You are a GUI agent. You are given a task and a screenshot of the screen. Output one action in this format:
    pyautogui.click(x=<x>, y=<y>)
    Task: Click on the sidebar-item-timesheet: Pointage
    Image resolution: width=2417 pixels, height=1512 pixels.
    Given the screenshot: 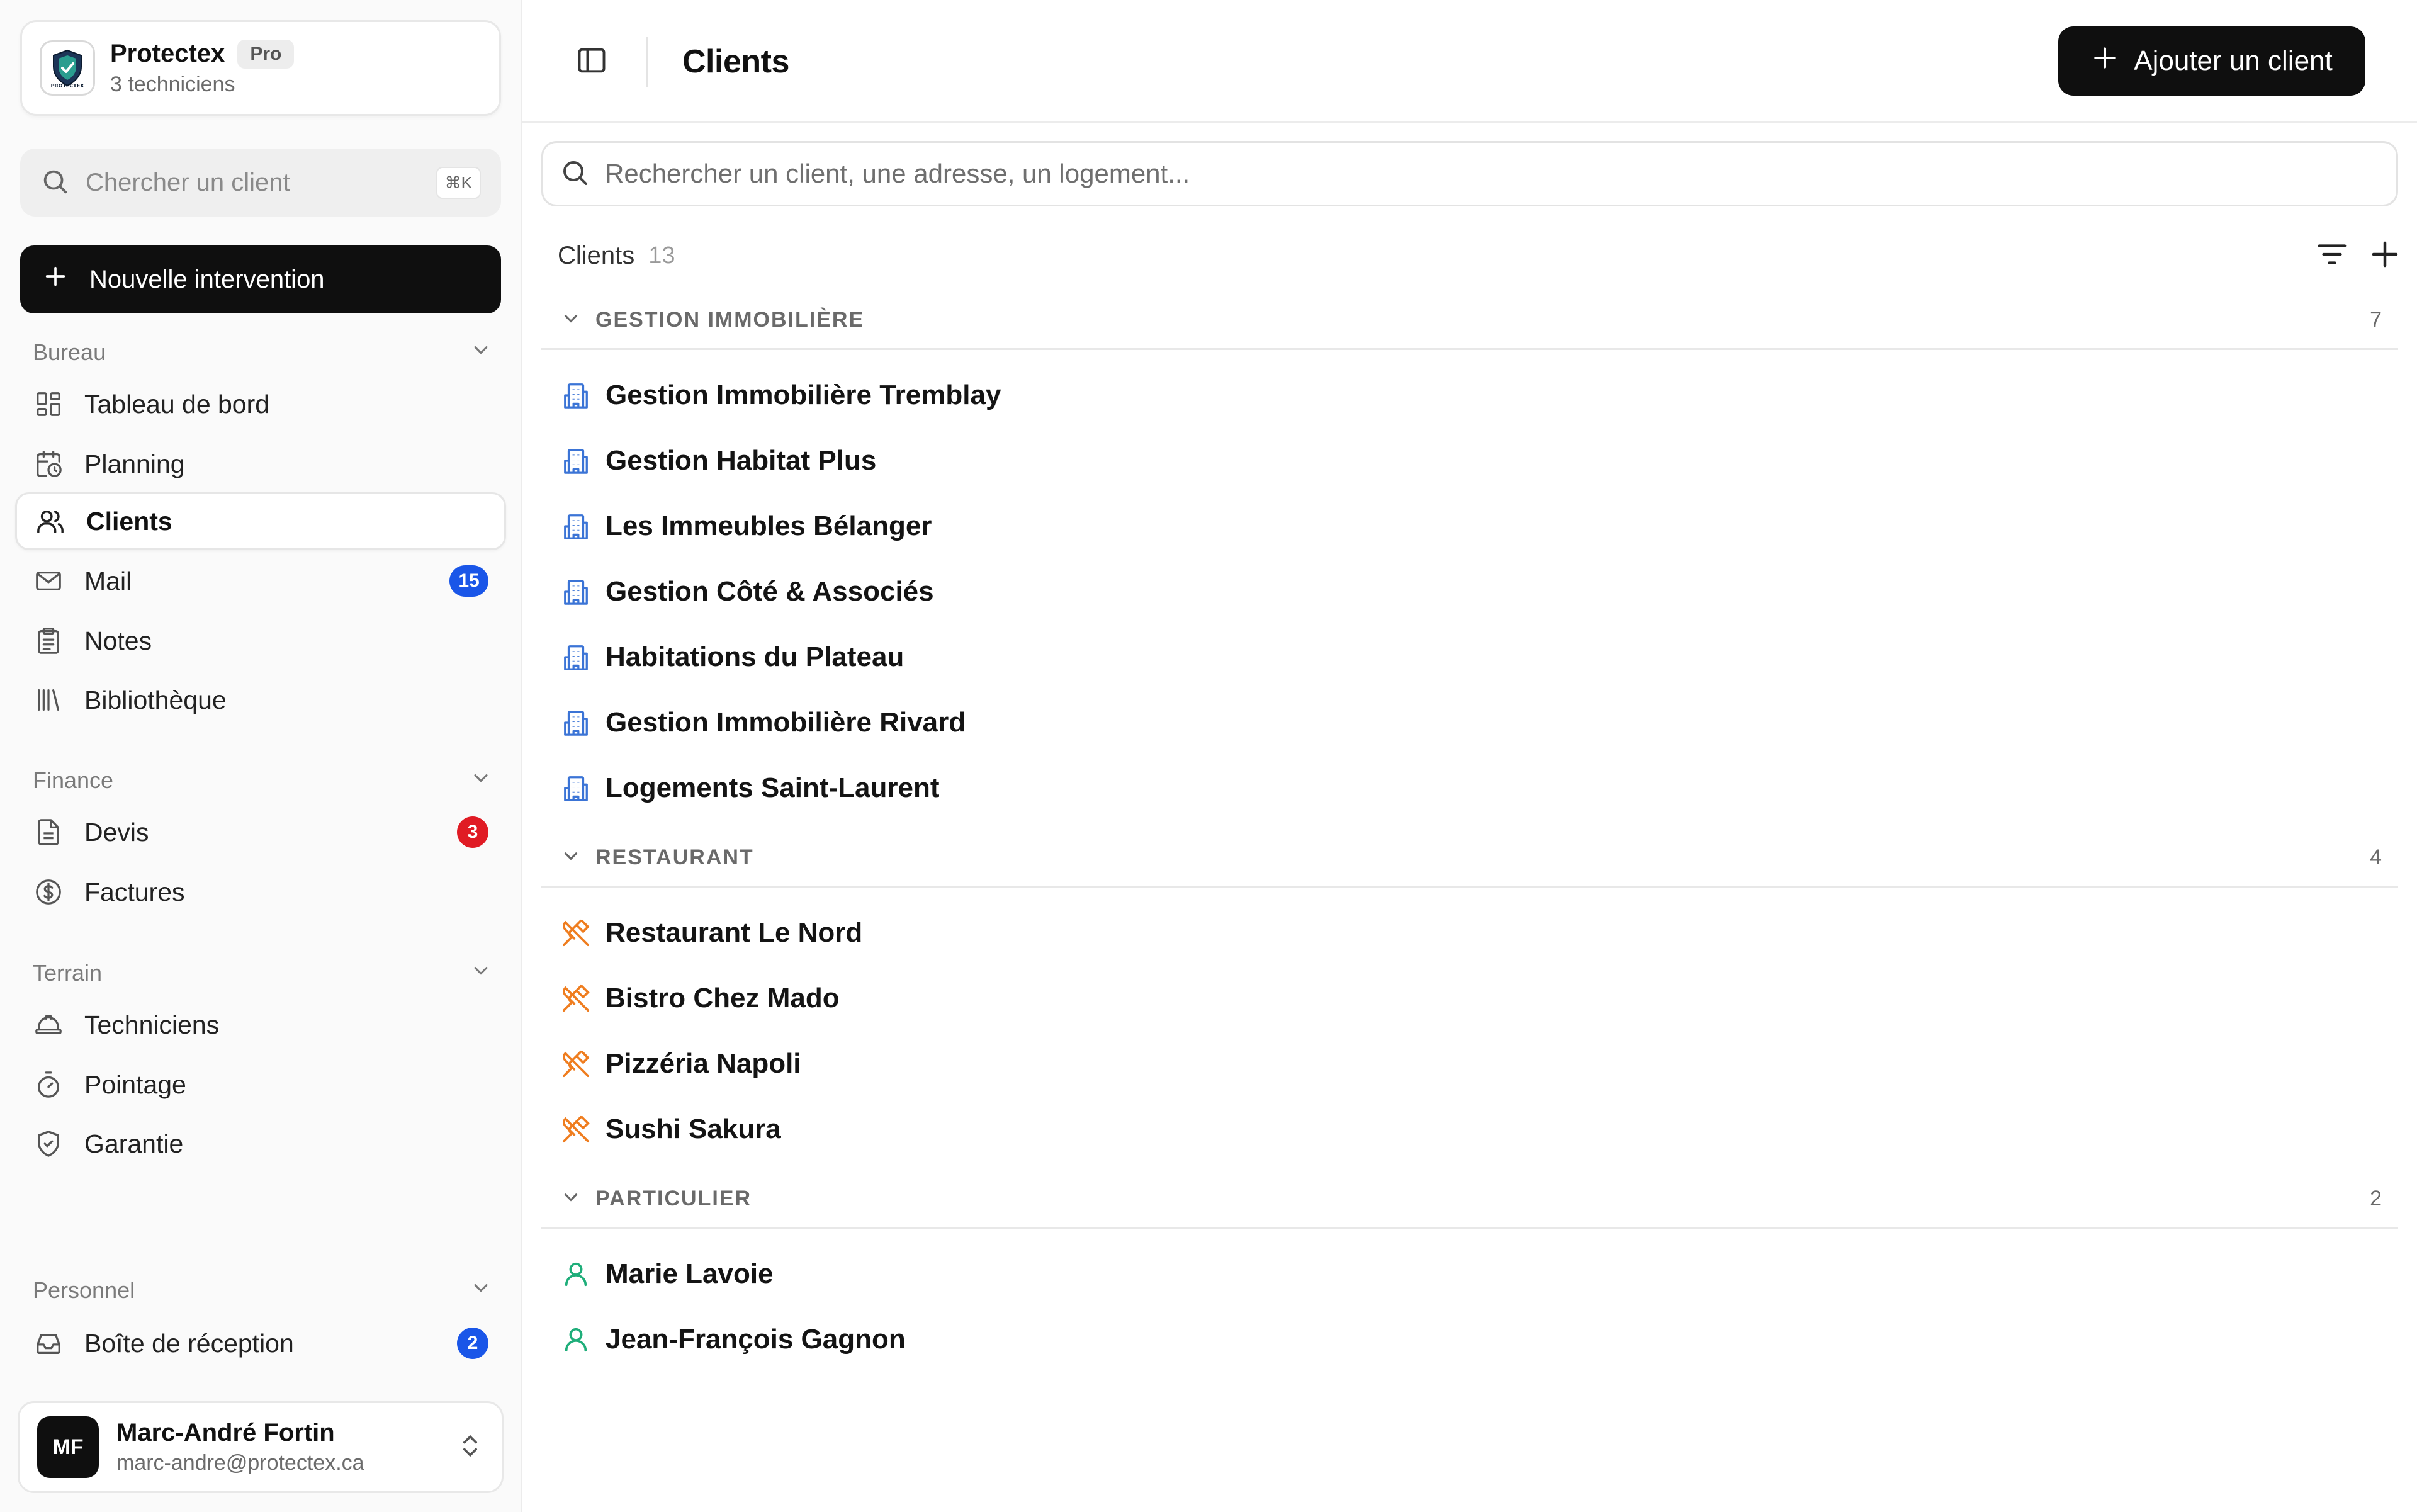 What is the action you would take?
    pyautogui.click(x=260, y=1085)
    